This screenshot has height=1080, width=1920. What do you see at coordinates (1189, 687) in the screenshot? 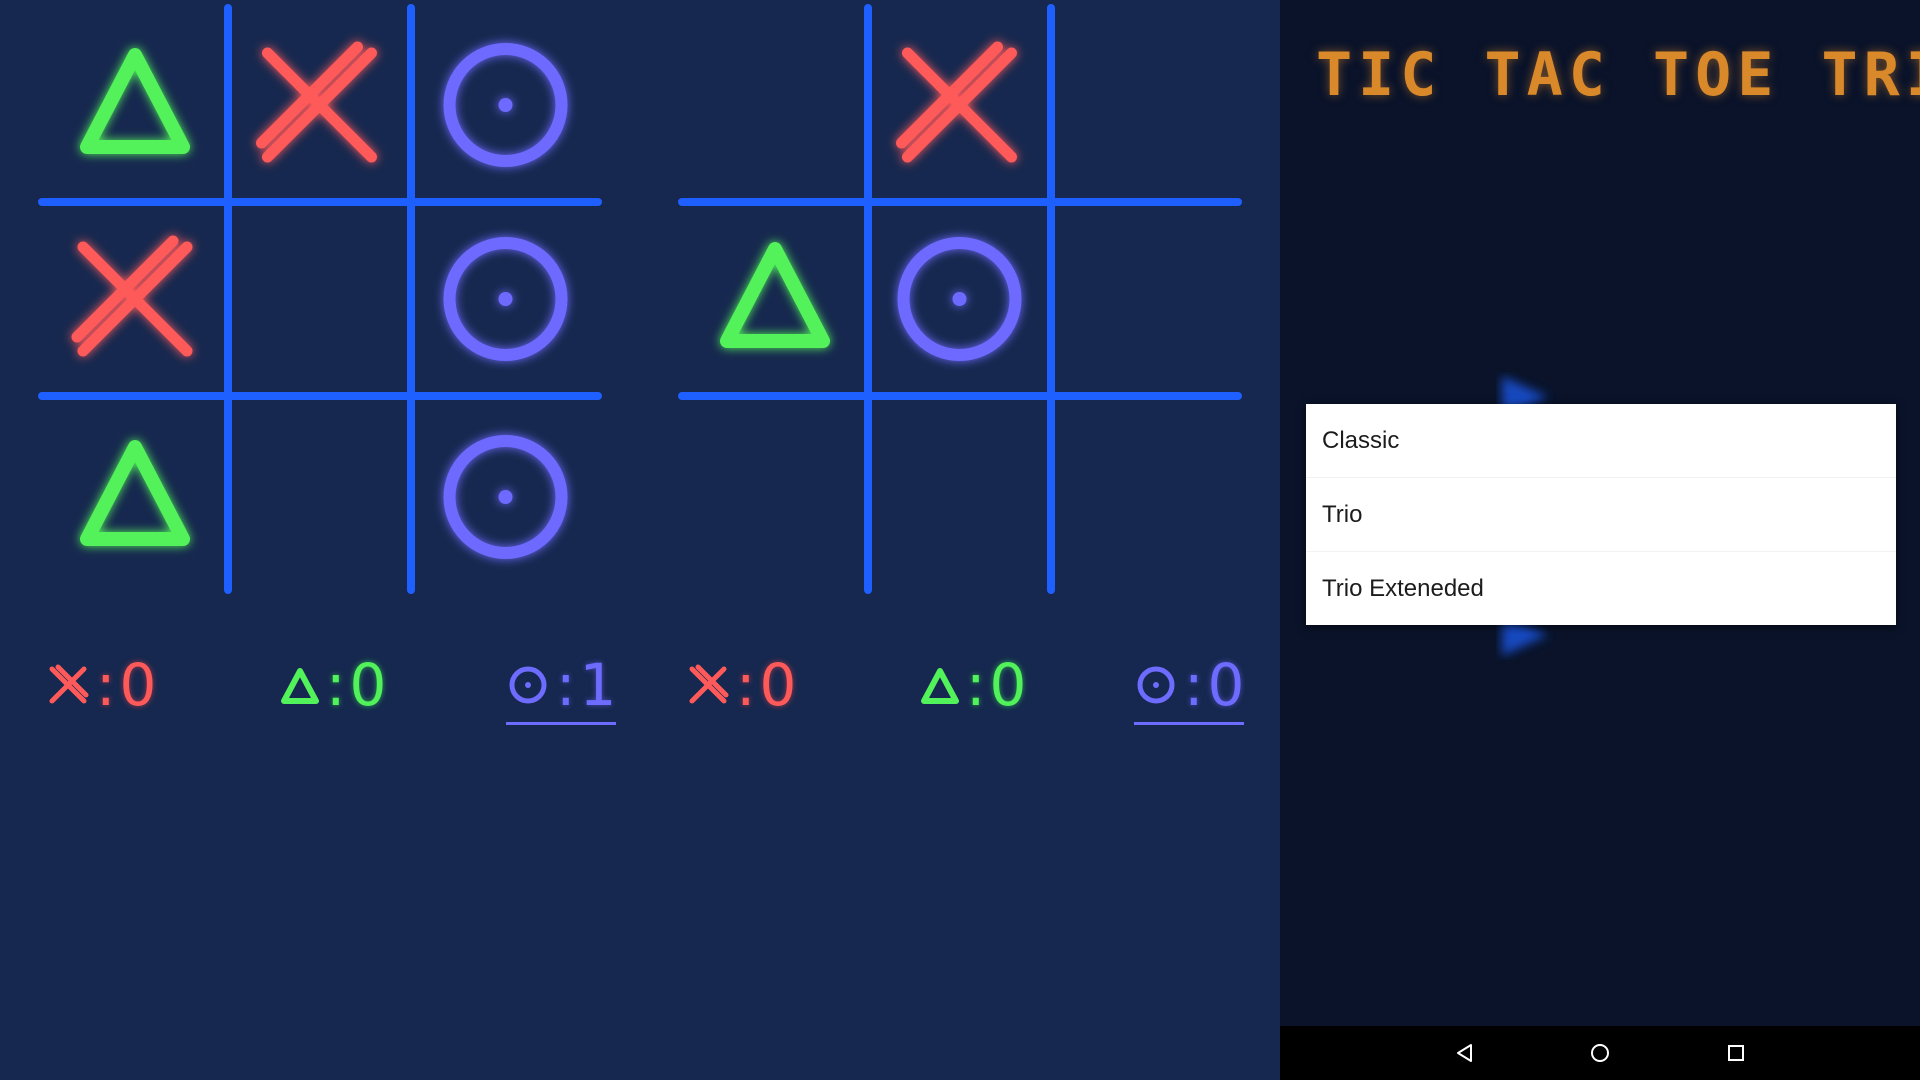
I see `score-o-board-2: :0` at bounding box center [1189, 687].